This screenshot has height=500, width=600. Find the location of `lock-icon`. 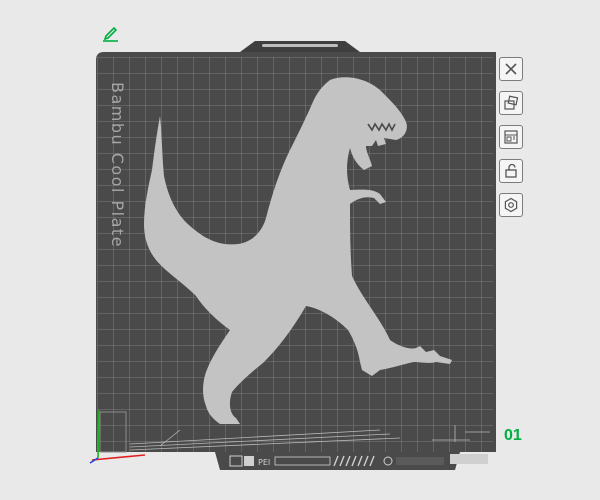

lock-icon is located at coordinates (511, 170).